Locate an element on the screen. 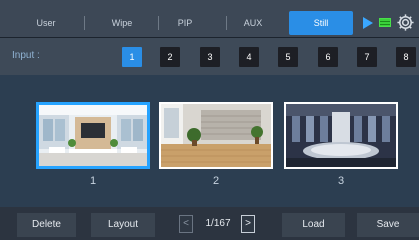  green-bars-icon is located at coordinates (385, 22).